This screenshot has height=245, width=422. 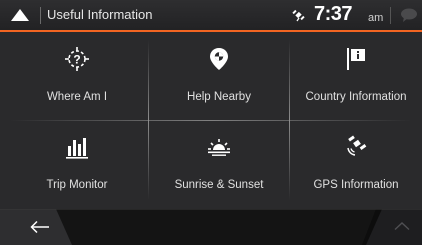 I want to click on scroll-up-button, so click(x=402, y=227).